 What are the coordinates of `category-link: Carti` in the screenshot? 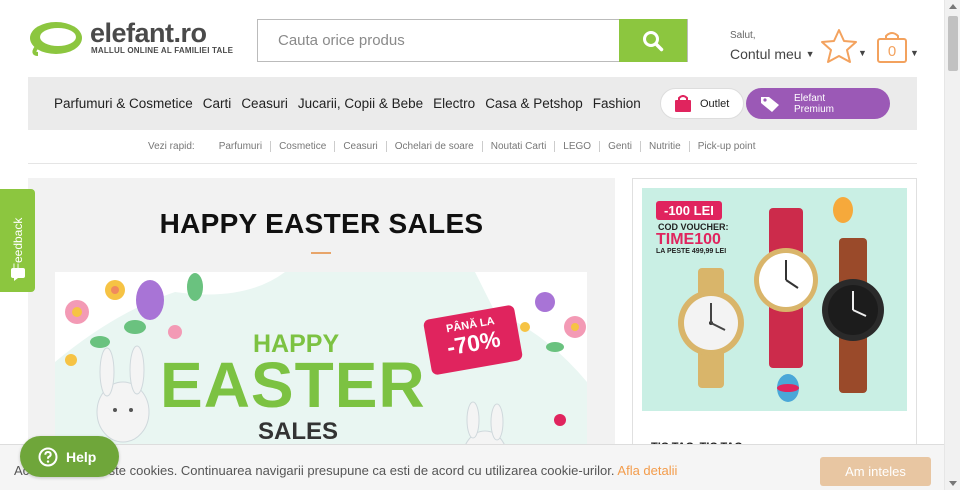 It's located at (217, 103).